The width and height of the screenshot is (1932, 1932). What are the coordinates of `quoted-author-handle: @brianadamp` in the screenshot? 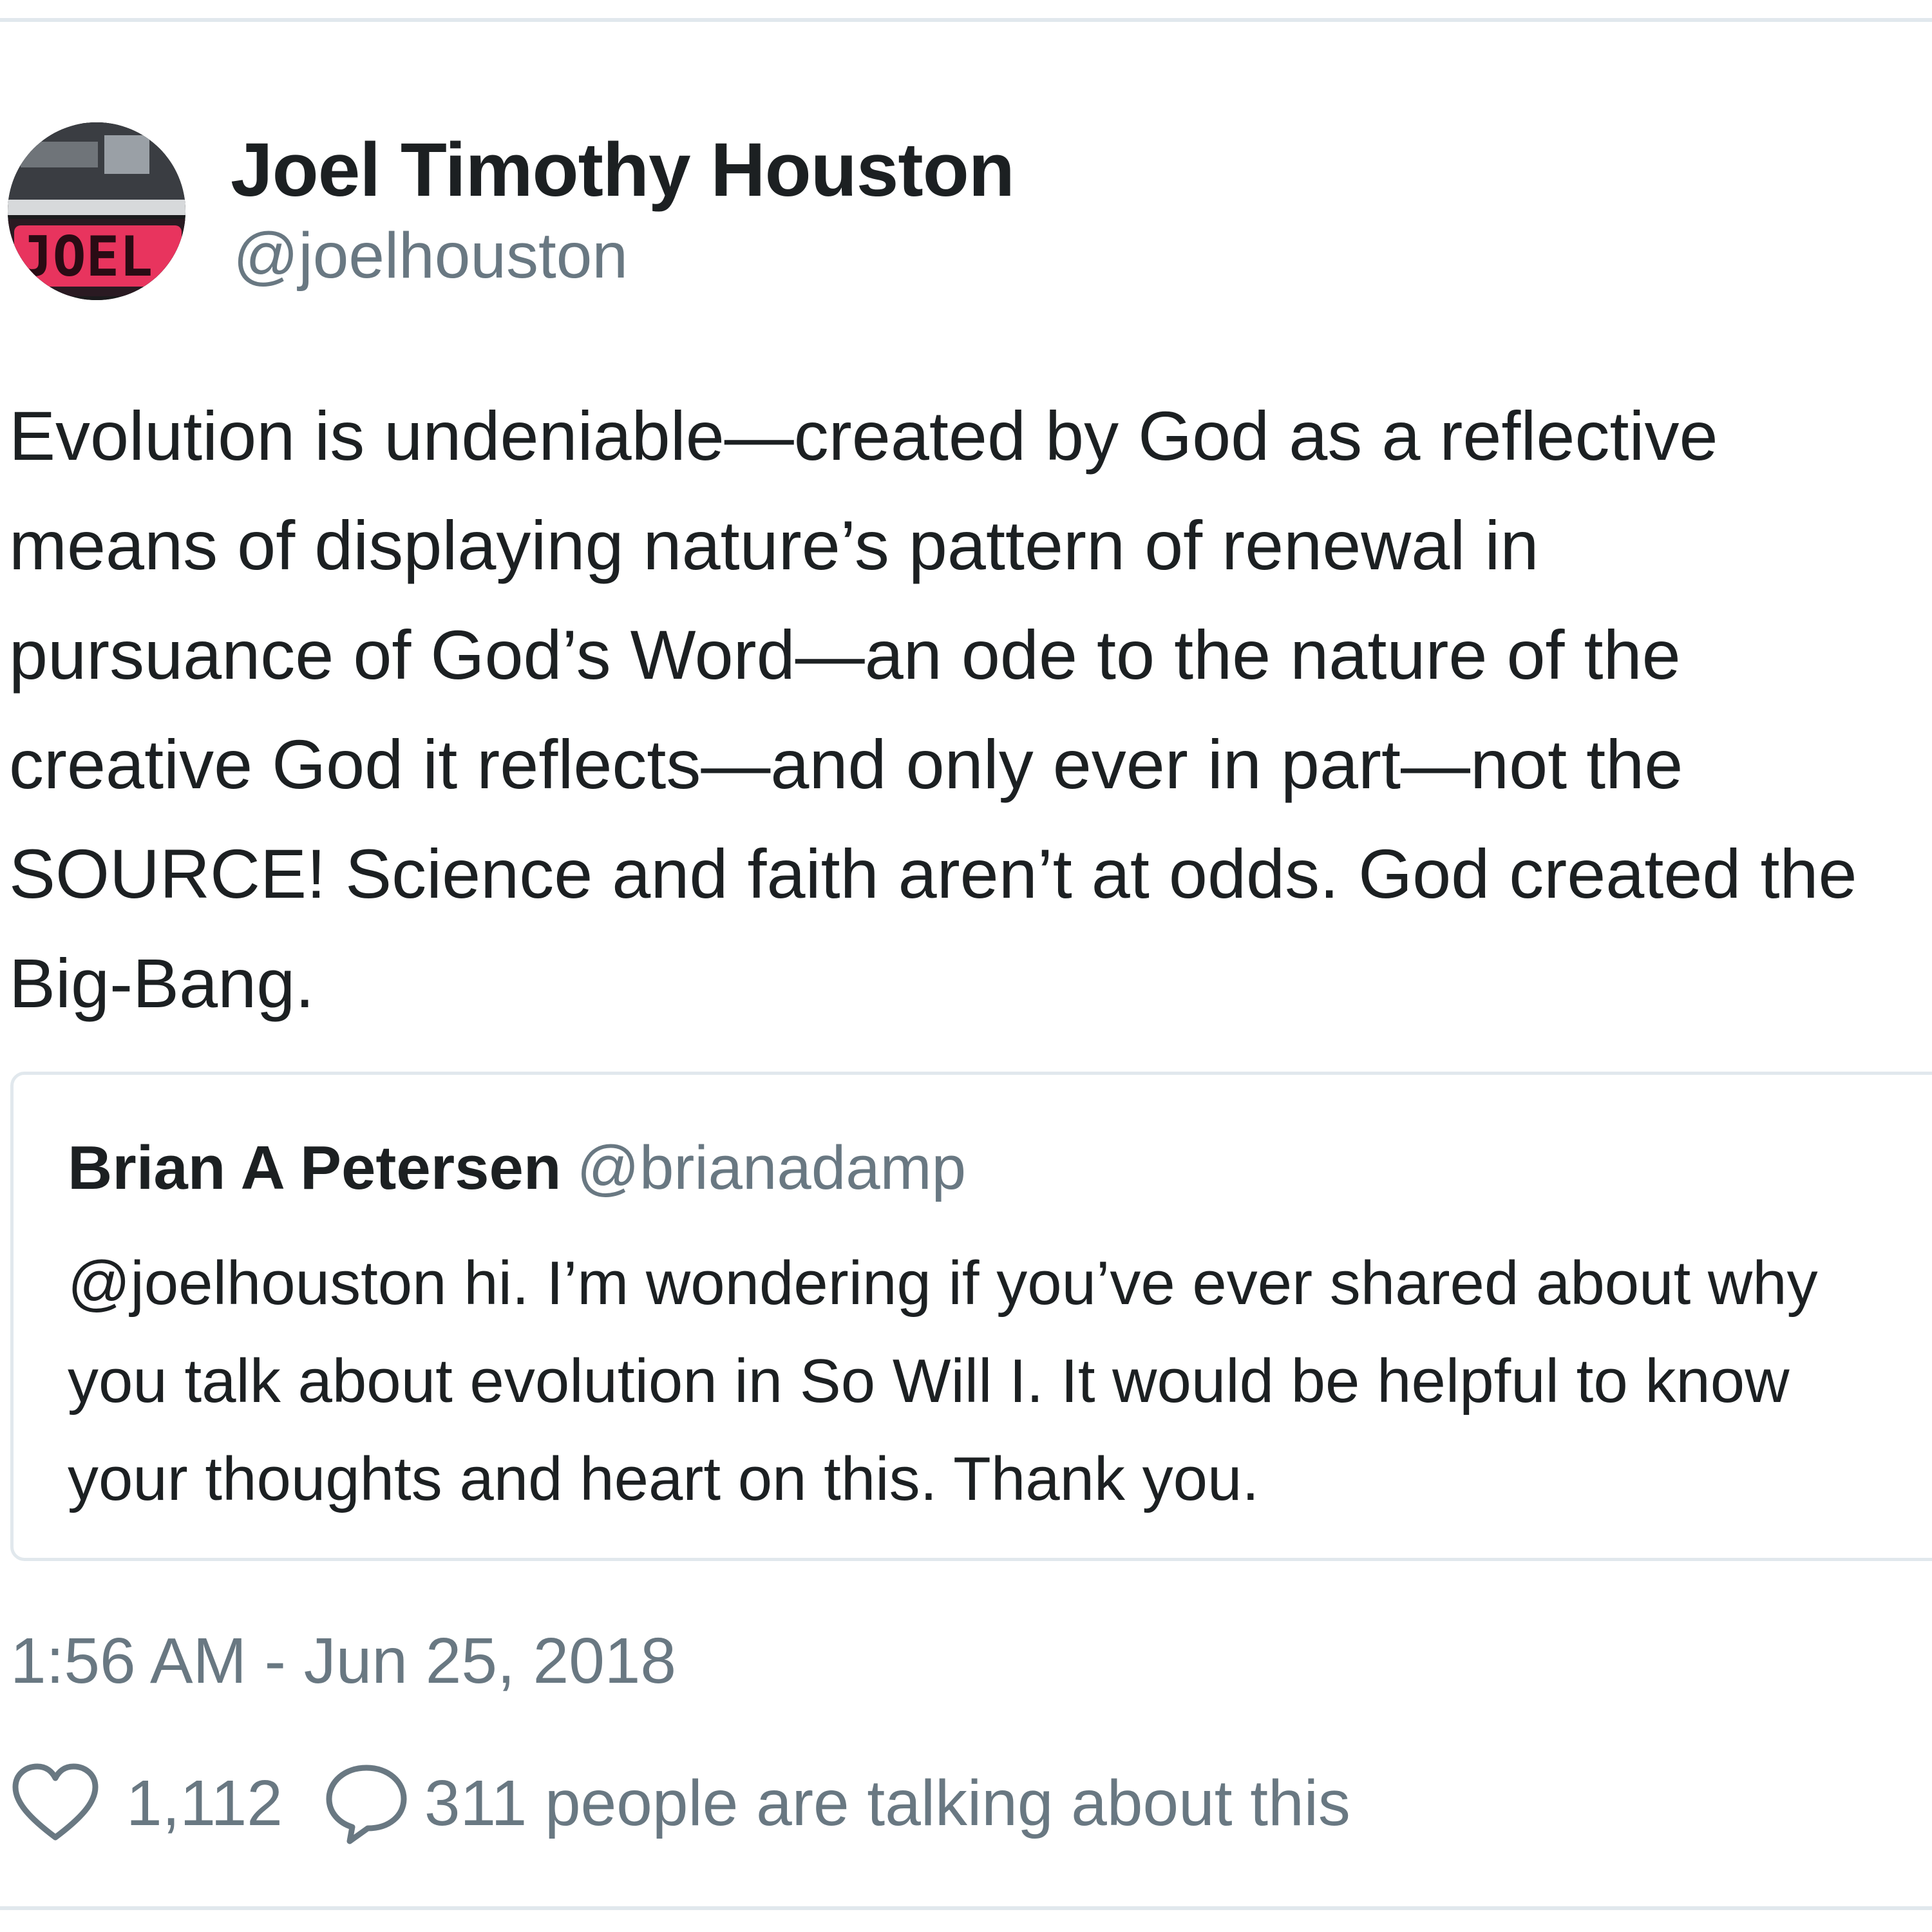 It's located at (771, 1167).